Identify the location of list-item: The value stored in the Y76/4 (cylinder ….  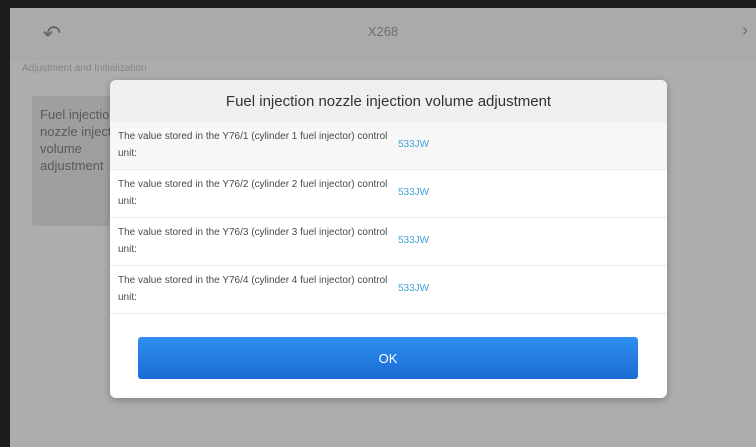
(388, 290).